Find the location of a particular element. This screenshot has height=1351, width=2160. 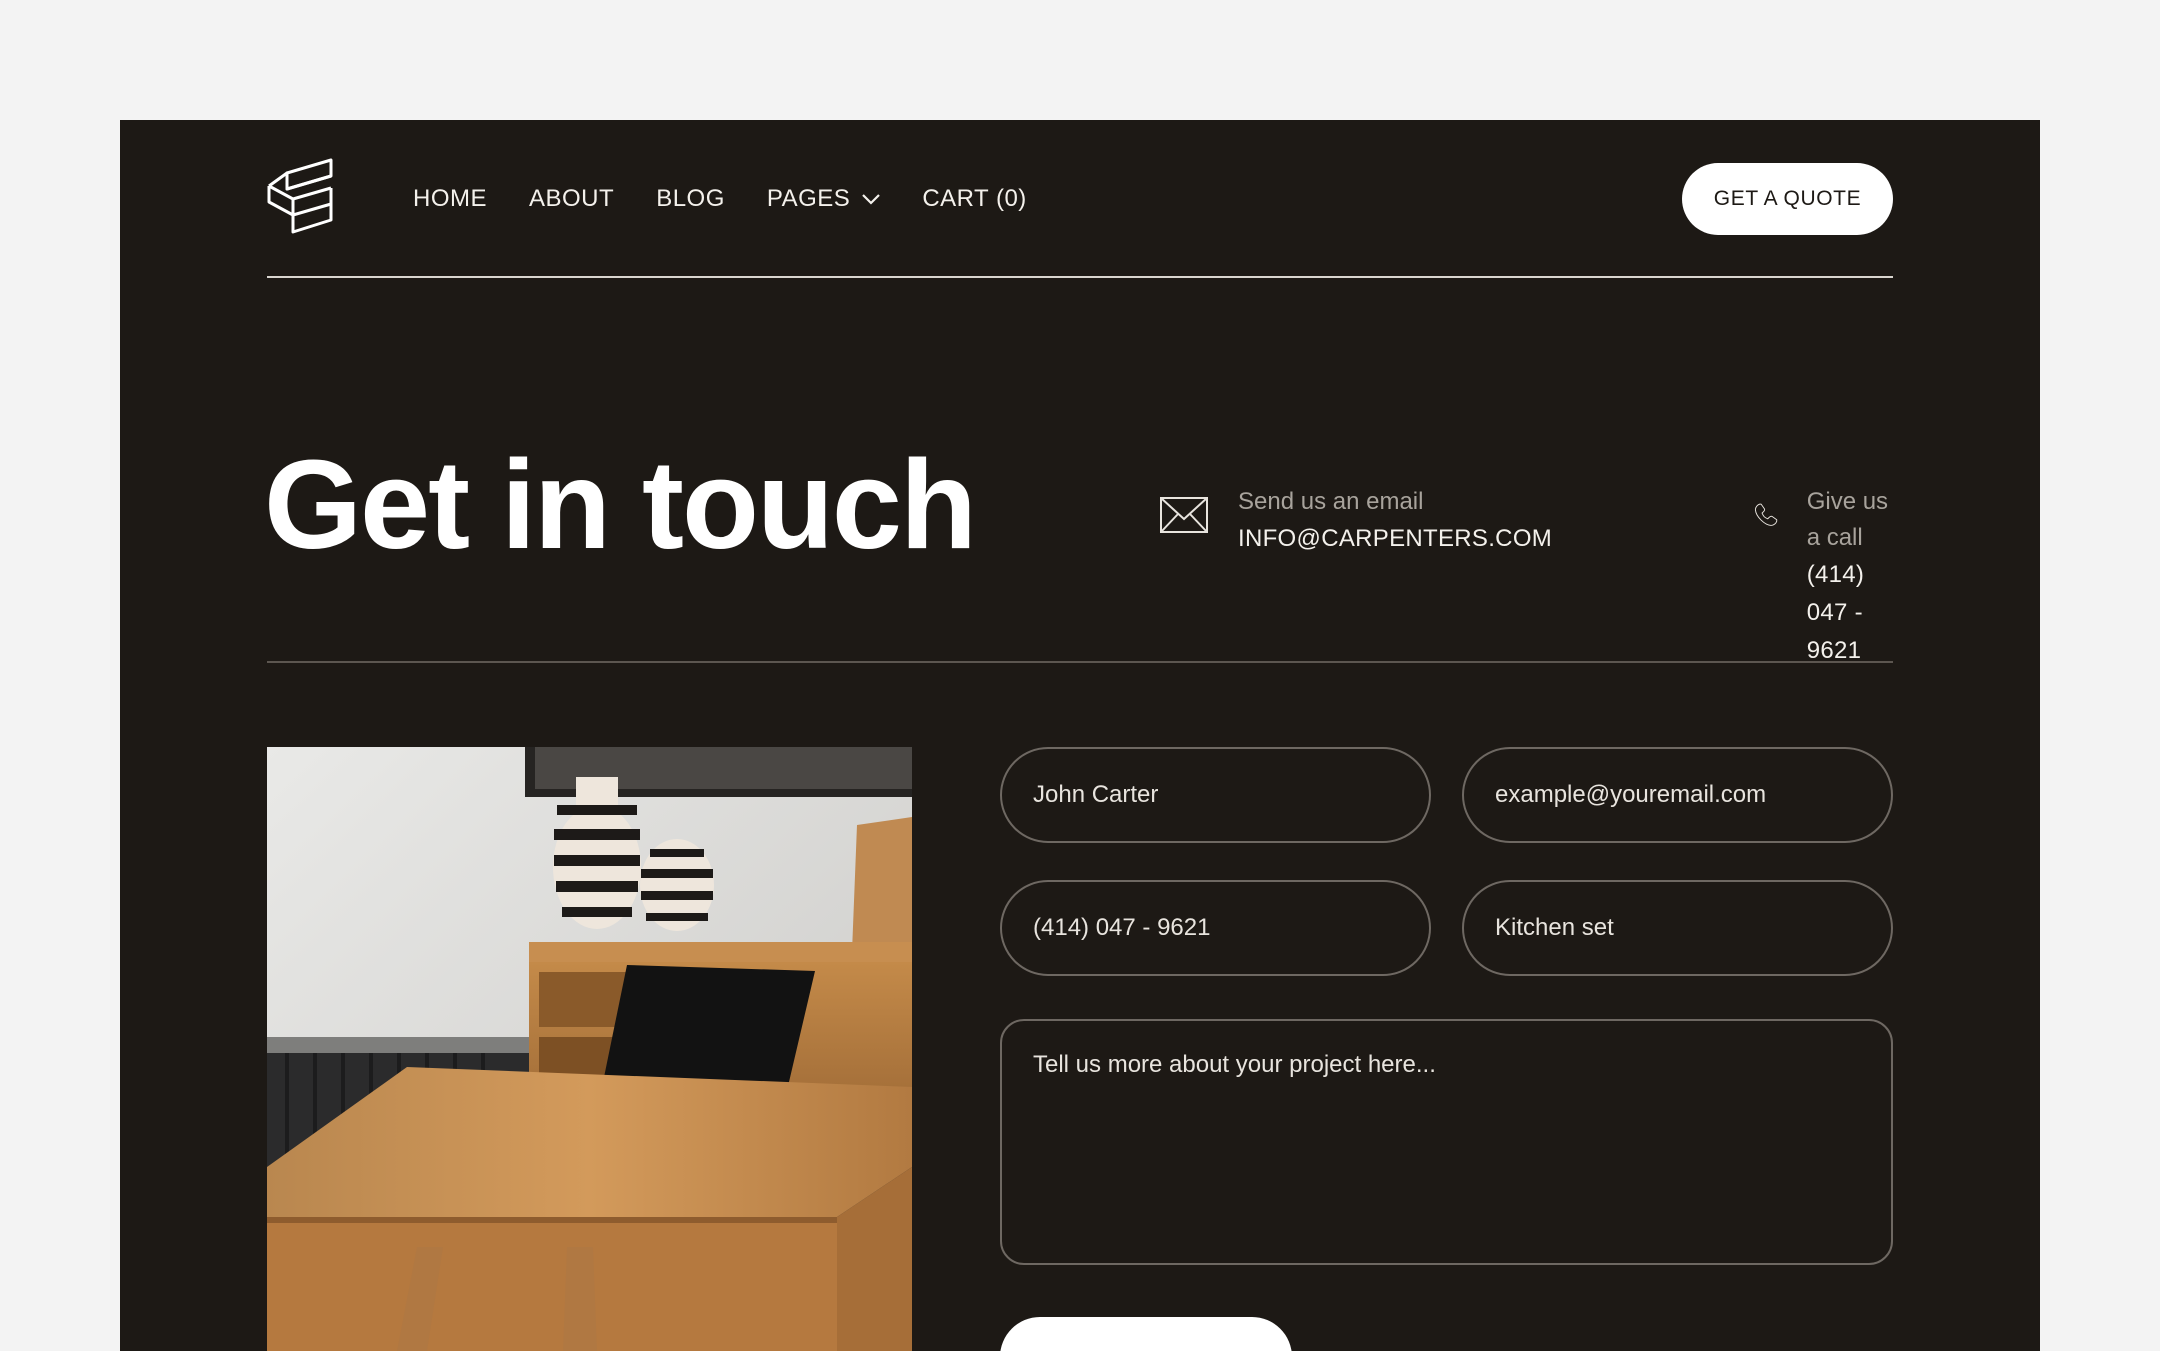

nav-pages-dropdown: PAGES is located at coordinates (823, 199).